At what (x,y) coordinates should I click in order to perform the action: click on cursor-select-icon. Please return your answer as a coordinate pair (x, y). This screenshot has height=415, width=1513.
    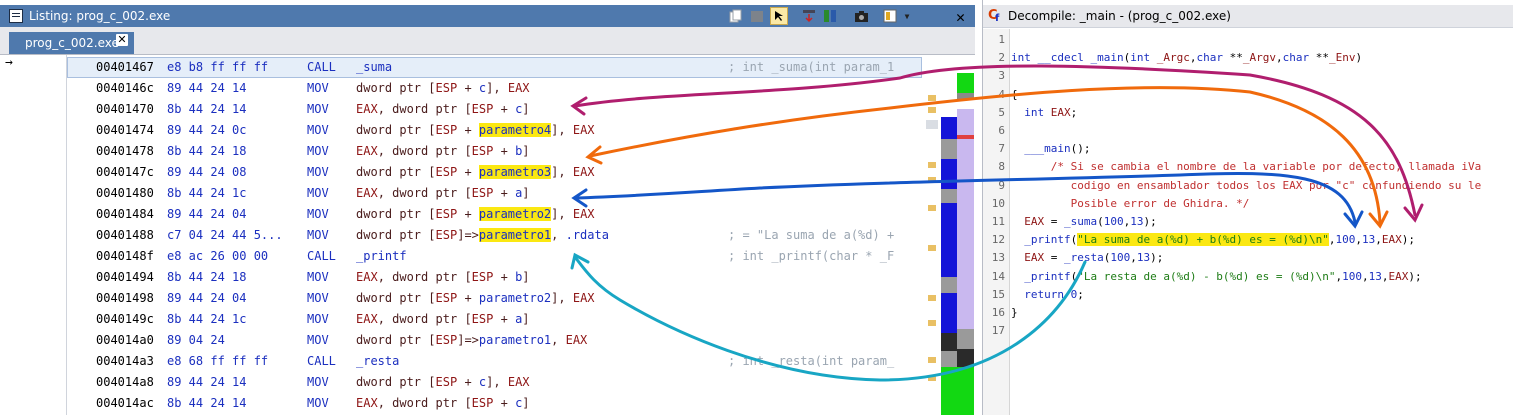
    Looking at the image, I should click on (779, 16).